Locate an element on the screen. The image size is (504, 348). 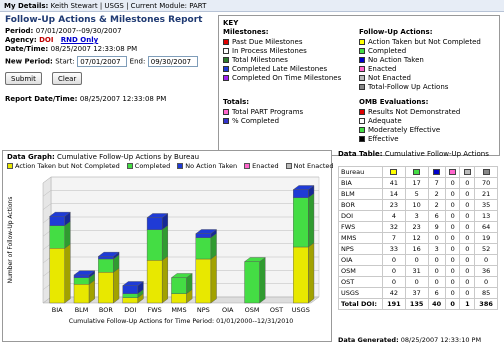
table-row: OIA 0 0 0 0 0 0 is located at coordinates (418, 260).